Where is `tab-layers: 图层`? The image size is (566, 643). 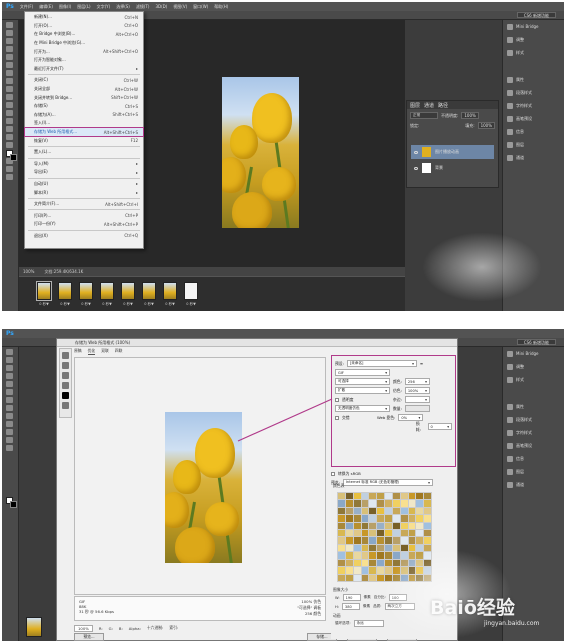 tab-layers: 图层 is located at coordinates (415, 105).